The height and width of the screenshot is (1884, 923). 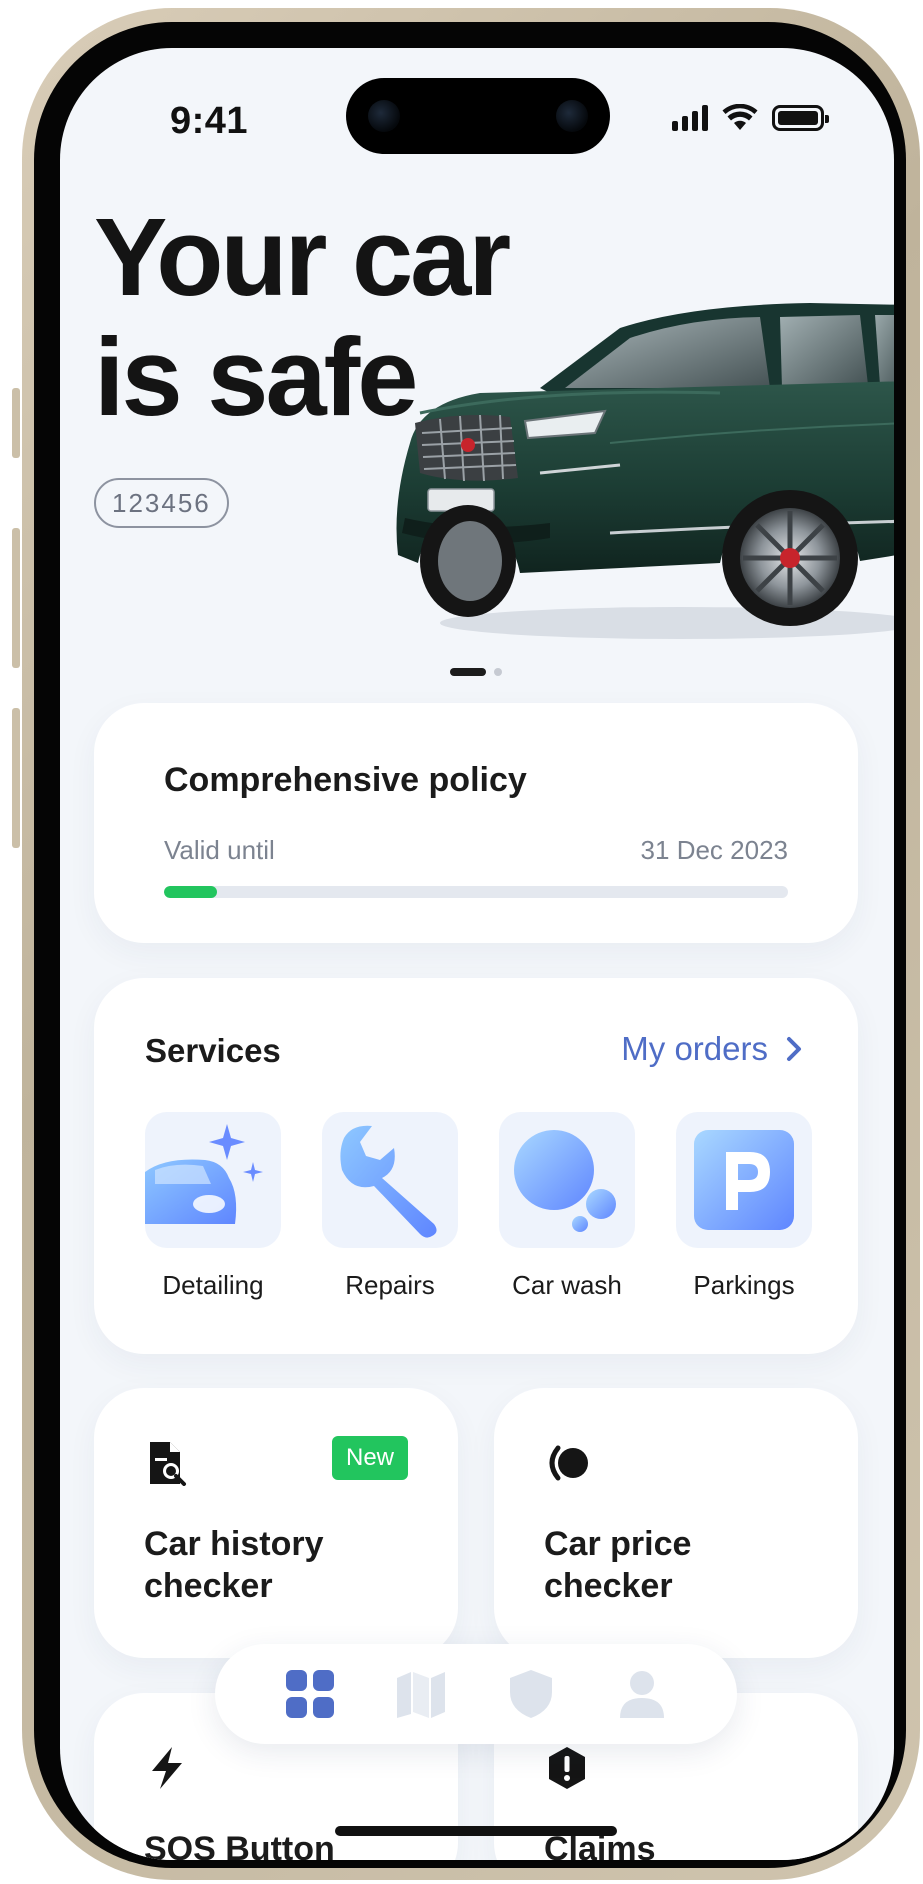 I want to click on new-badge: New, so click(x=369, y=1458).